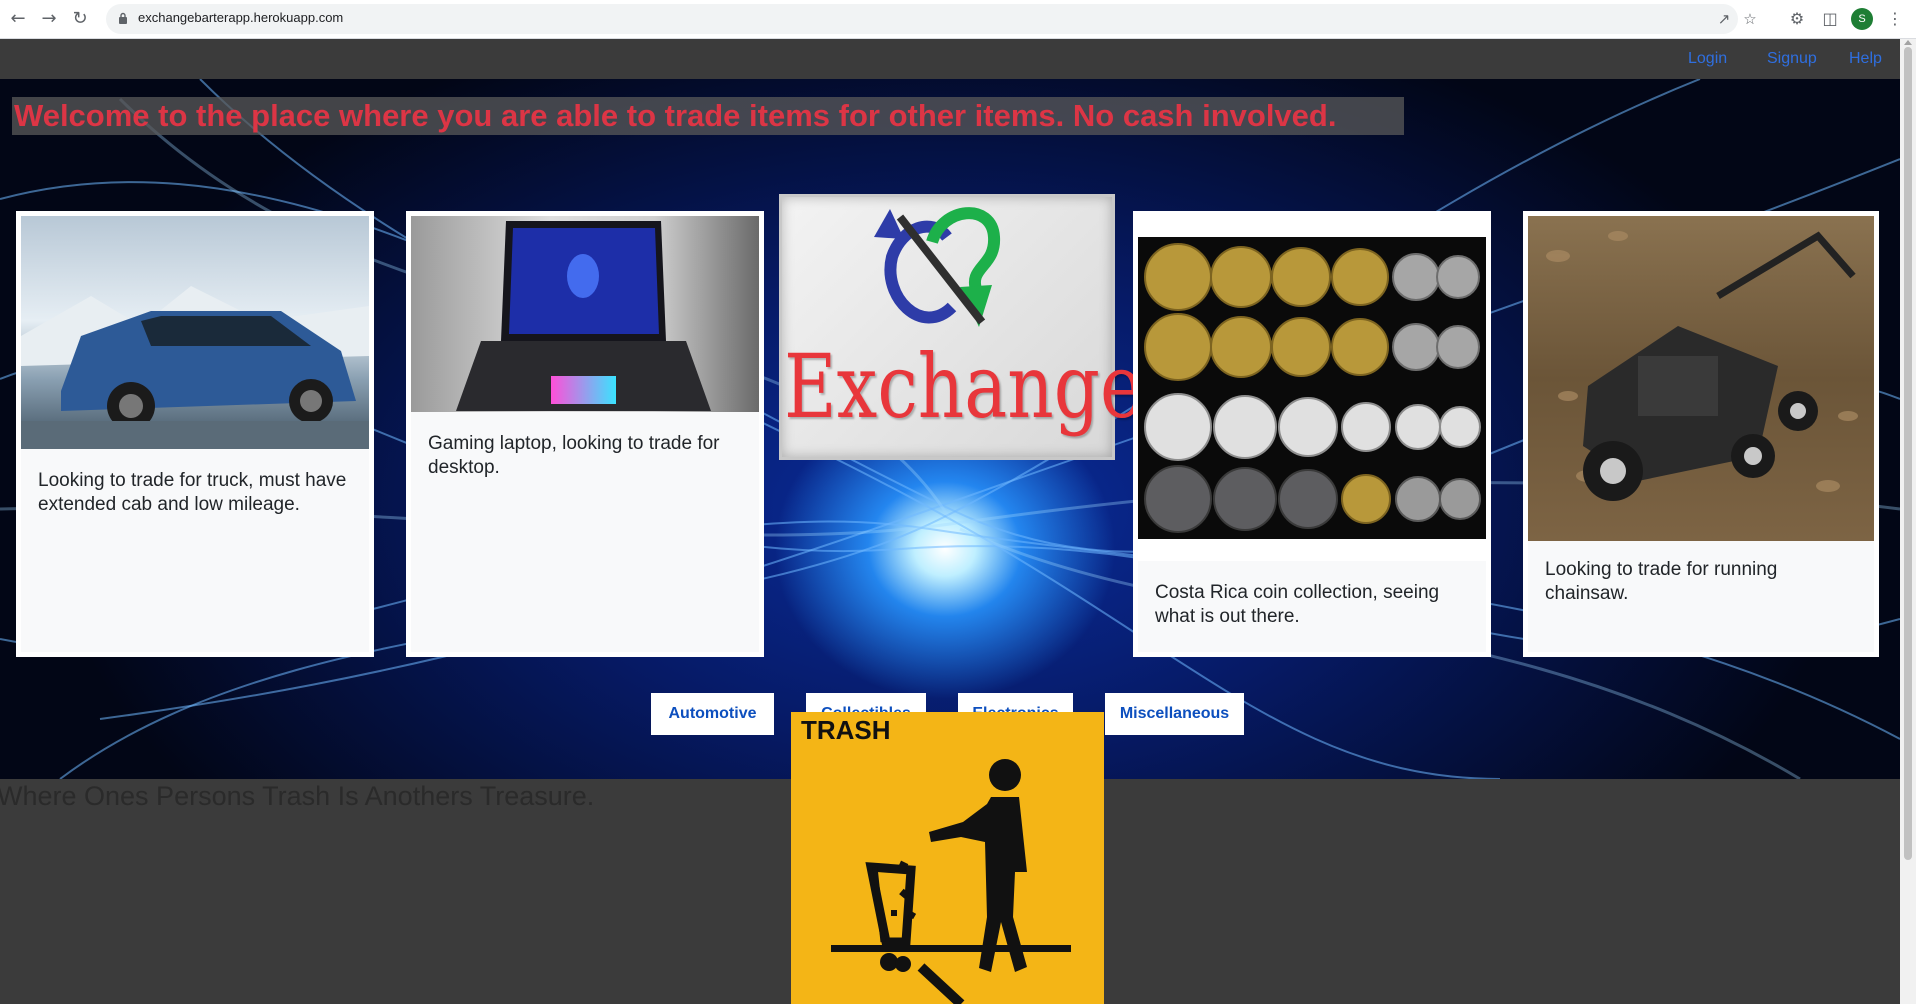  I want to click on laptop-image, so click(583, 316).